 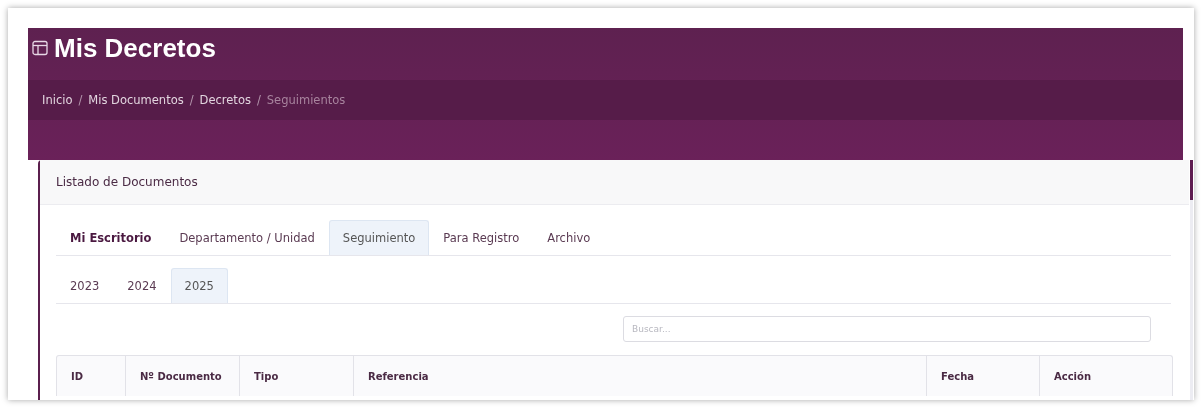 What do you see at coordinates (127, 182) in the screenshot?
I see `card-title: Listado de Documentos` at bounding box center [127, 182].